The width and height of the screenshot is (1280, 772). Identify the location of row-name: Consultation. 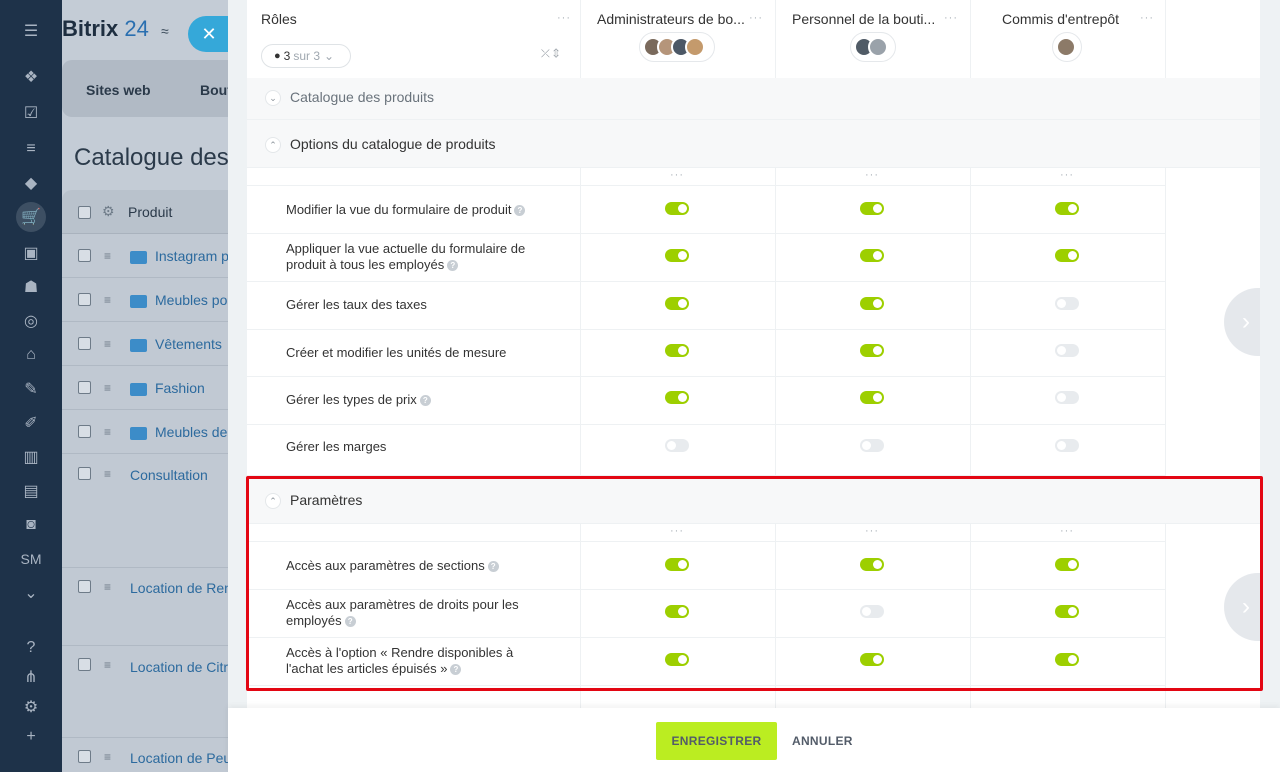
(169, 475).